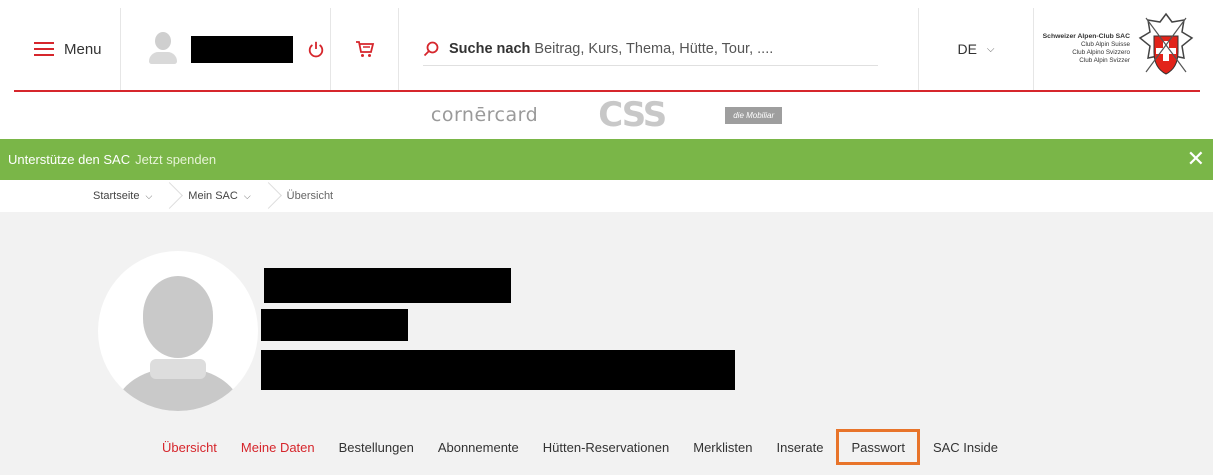 The image size is (1213, 475). What do you see at coordinates (334, 325) in the screenshot?
I see `redacted-member-number` at bounding box center [334, 325].